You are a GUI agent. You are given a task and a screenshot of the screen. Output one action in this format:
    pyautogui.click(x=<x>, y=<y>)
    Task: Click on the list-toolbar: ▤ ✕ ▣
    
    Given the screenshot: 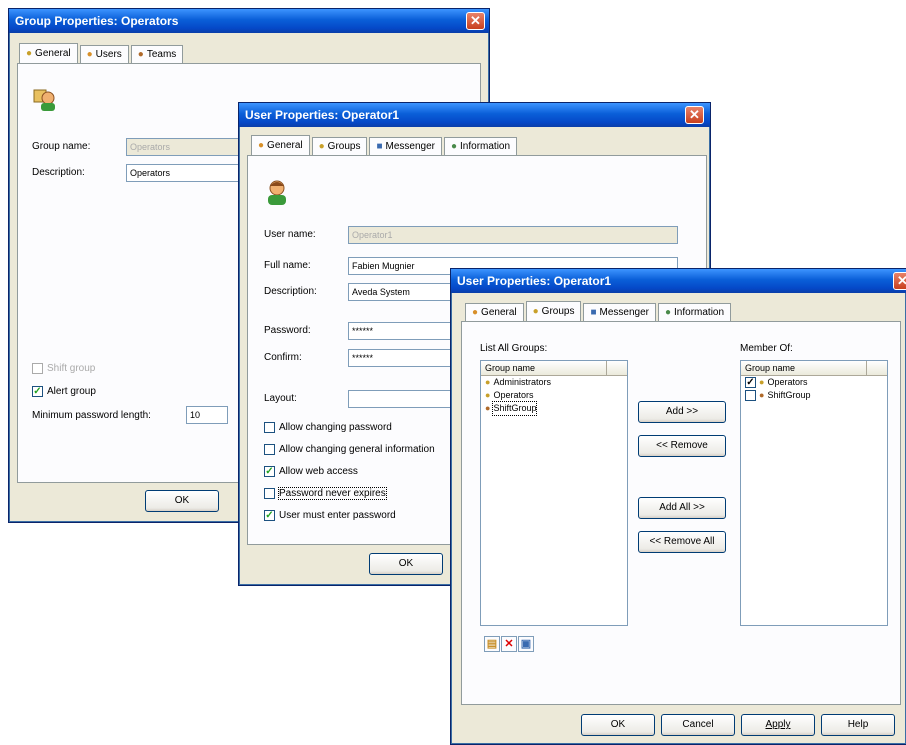 What is the action you would take?
    pyautogui.click(x=509, y=644)
    